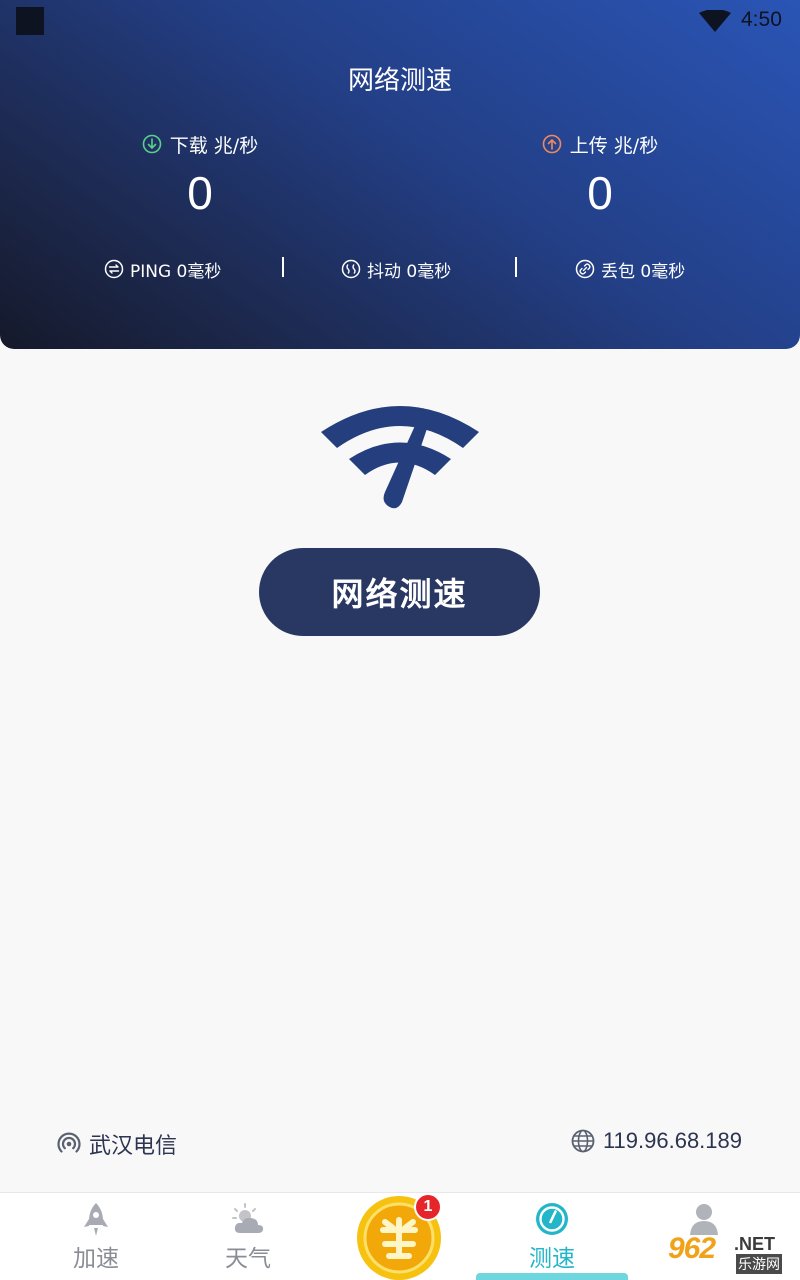  Describe the element at coordinates (399, 592) in the screenshot. I see `start-speed-test-button: 网络测速` at that location.